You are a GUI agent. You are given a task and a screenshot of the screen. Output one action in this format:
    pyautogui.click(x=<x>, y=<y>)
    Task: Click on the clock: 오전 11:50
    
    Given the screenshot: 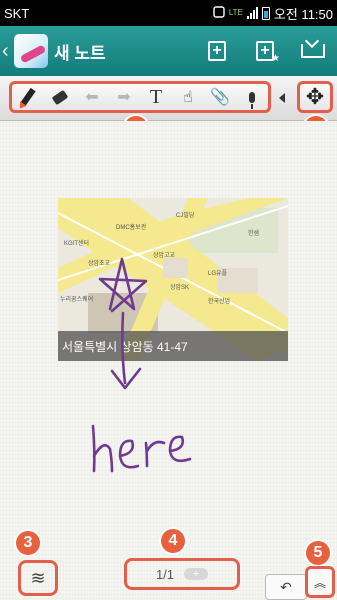 What is the action you would take?
    pyautogui.click(x=303, y=14)
    